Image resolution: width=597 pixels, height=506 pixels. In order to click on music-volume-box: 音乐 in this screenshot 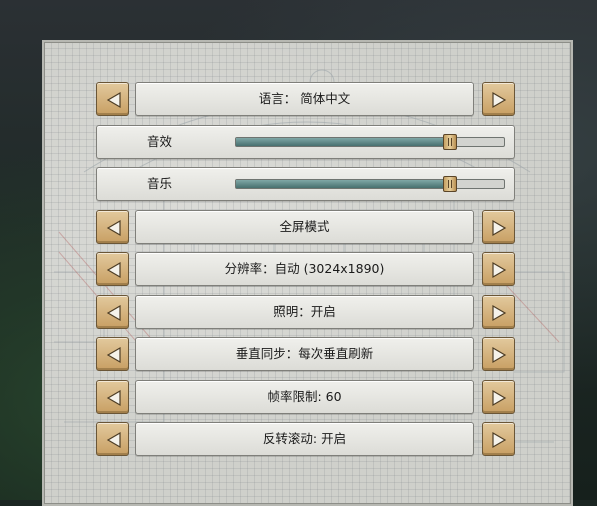, I will do `click(305, 184)`.